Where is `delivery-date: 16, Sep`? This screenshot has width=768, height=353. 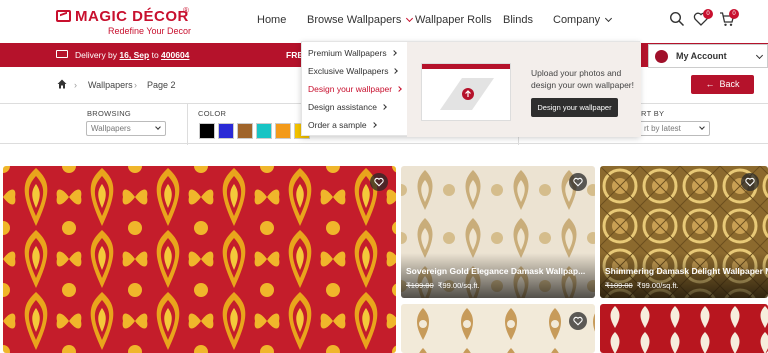 delivery-date: 16, Sep is located at coordinates (134, 55).